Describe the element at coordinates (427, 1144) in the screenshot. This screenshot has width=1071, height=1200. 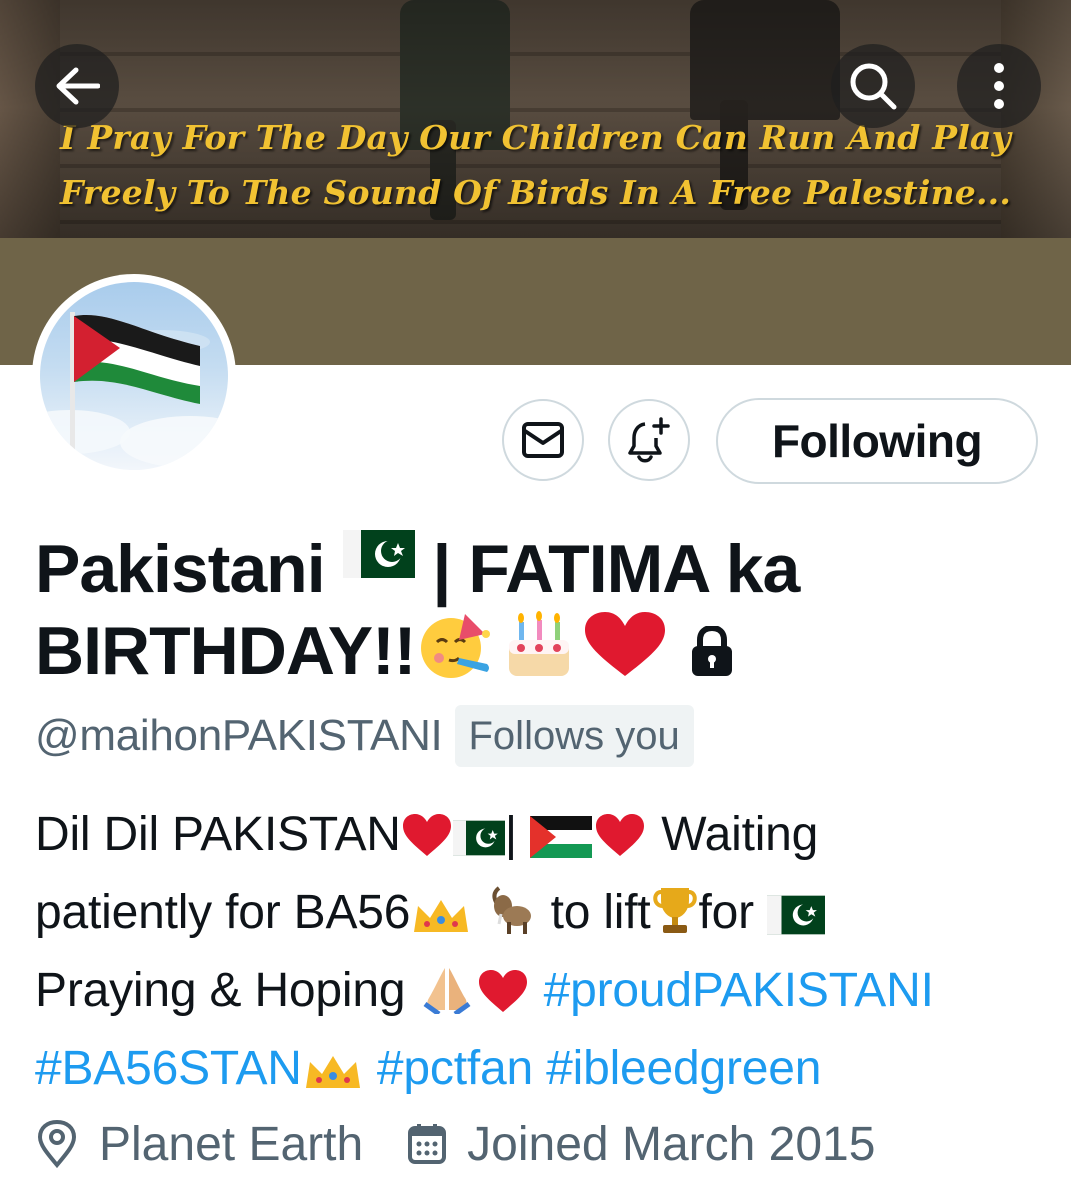
I see `calendar-icon` at that location.